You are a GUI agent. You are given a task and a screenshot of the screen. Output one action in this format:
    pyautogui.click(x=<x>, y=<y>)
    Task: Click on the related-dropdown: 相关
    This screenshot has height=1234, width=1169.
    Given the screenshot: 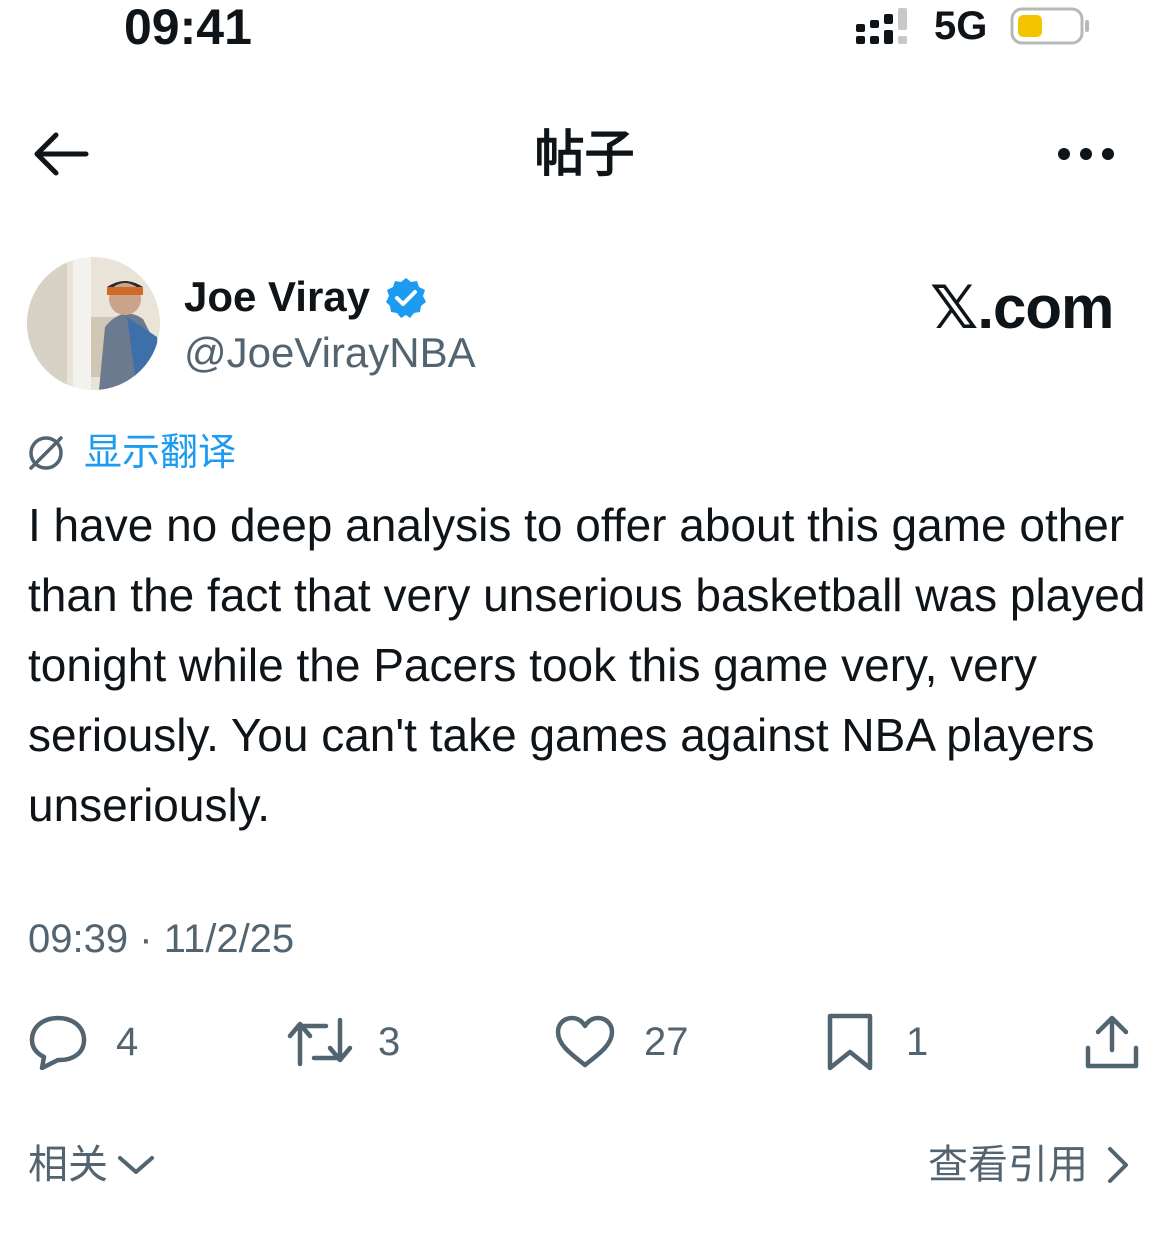 What is the action you would take?
    pyautogui.click(x=92, y=1165)
    